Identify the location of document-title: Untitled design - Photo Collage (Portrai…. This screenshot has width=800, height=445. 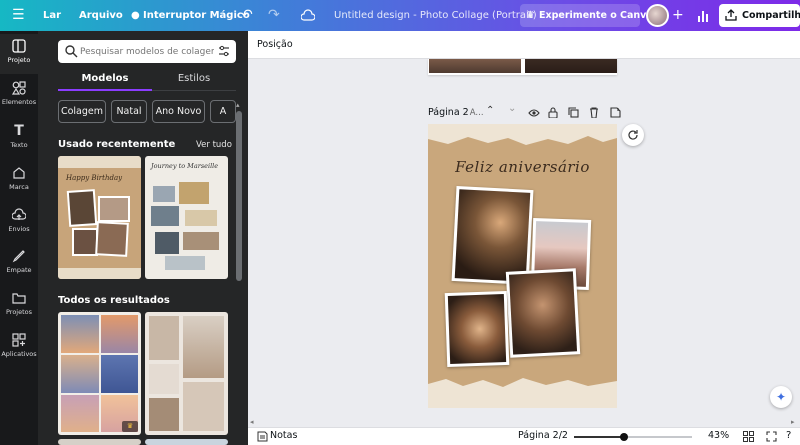
(435, 15).